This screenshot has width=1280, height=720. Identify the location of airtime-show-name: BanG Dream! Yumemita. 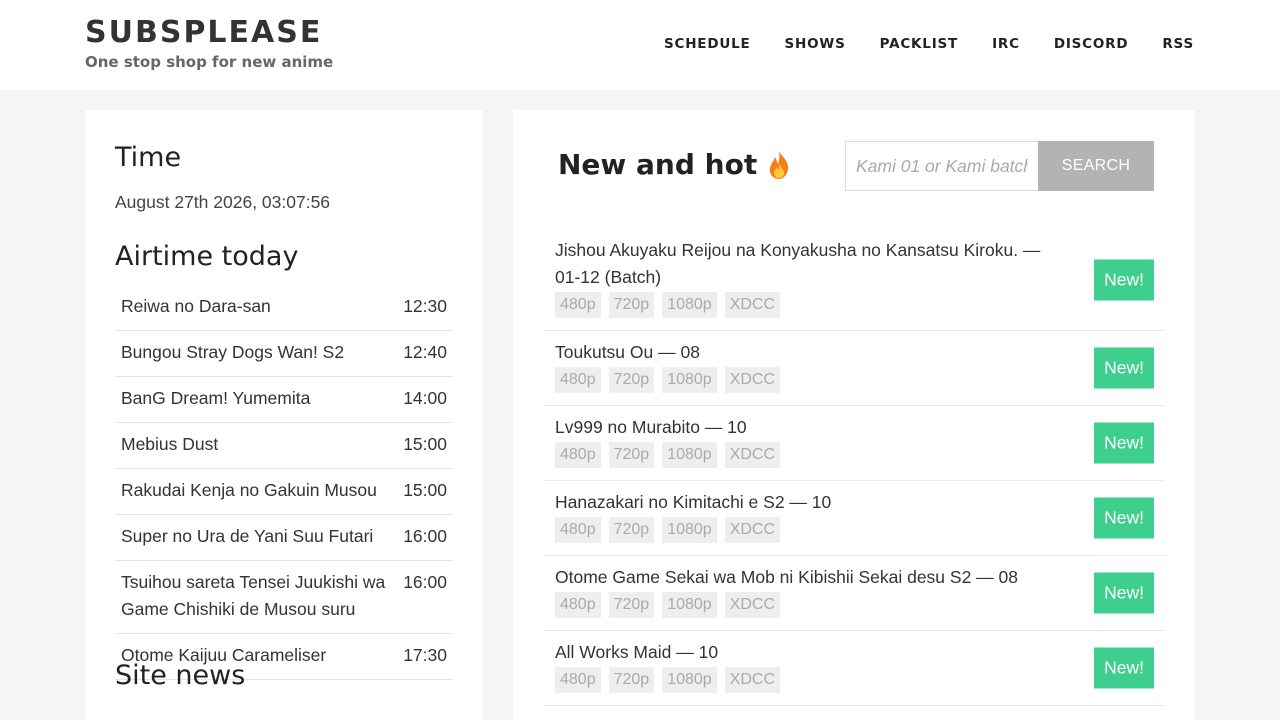
(256, 398).